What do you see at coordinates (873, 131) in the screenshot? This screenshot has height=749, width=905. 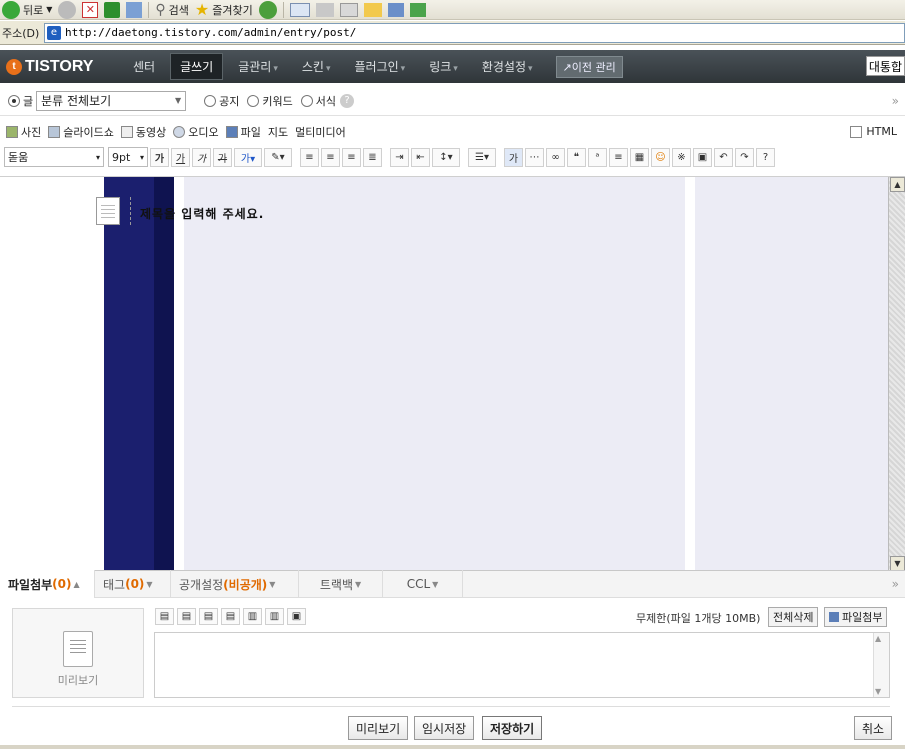 I see `html-toggle: HTML` at bounding box center [873, 131].